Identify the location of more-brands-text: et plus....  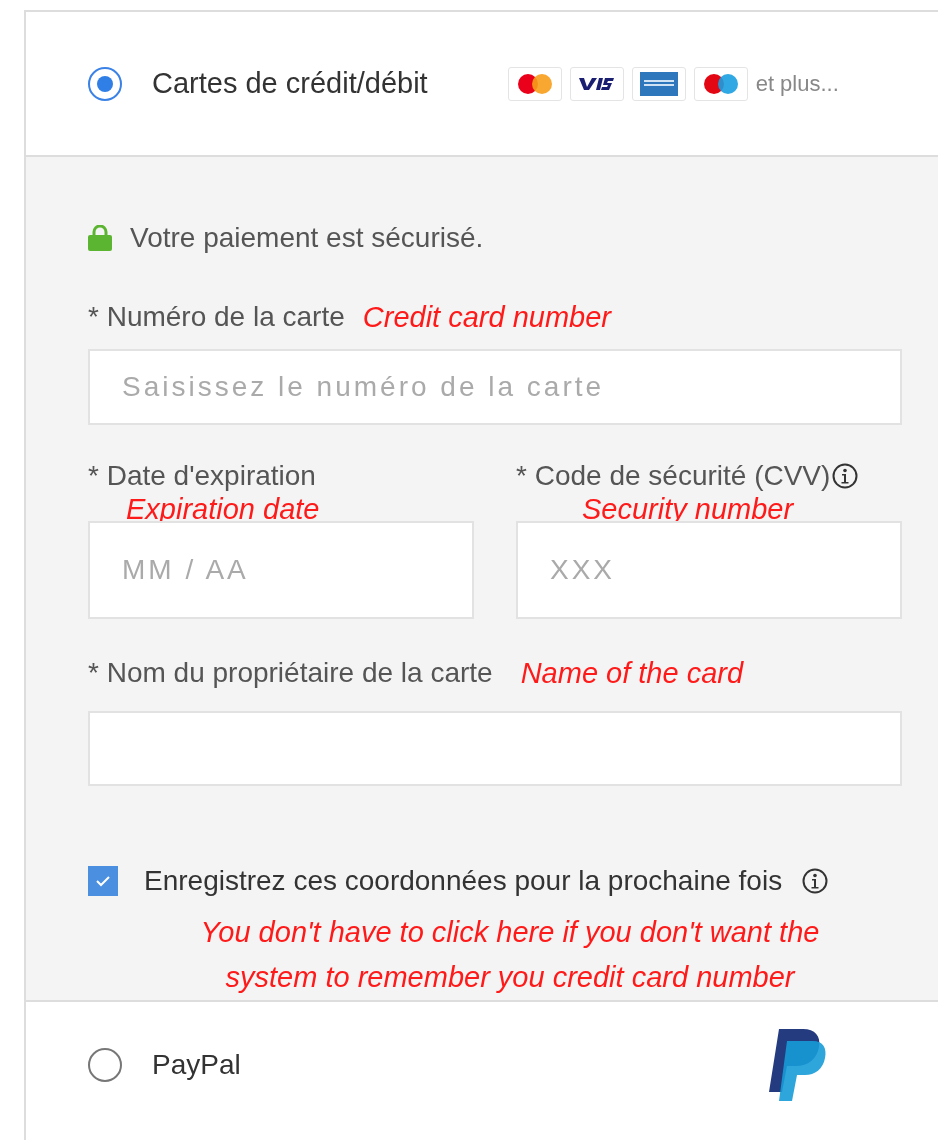
(797, 84).